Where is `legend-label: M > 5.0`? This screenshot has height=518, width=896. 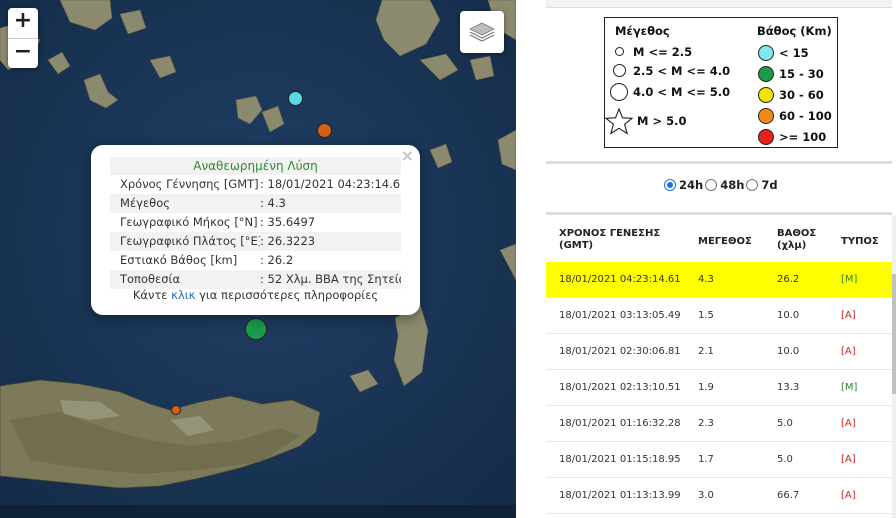 legend-label: M > 5.0 is located at coordinates (662, 121).